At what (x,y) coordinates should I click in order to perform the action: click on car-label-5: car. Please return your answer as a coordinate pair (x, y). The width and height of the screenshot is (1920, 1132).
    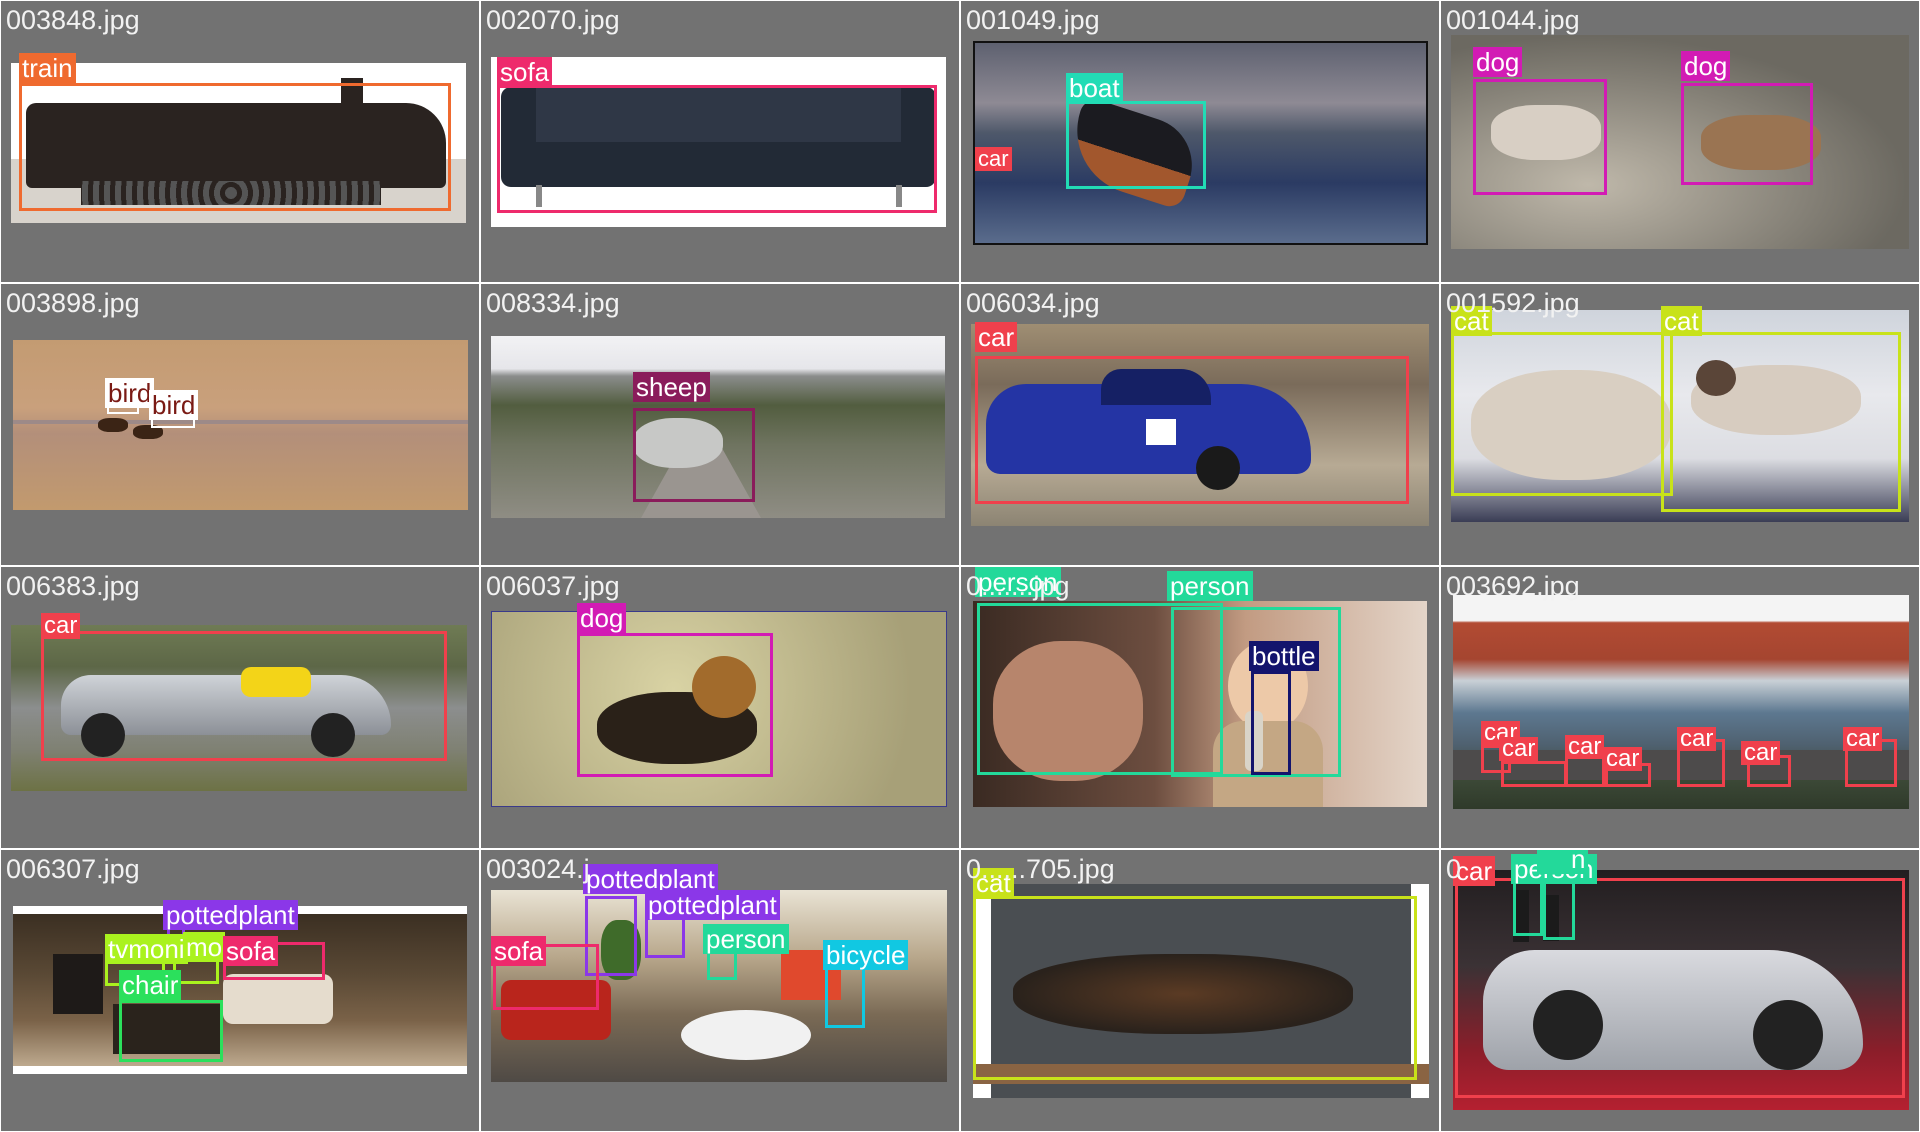
    Looking at the image, I should click on (1697, 739).